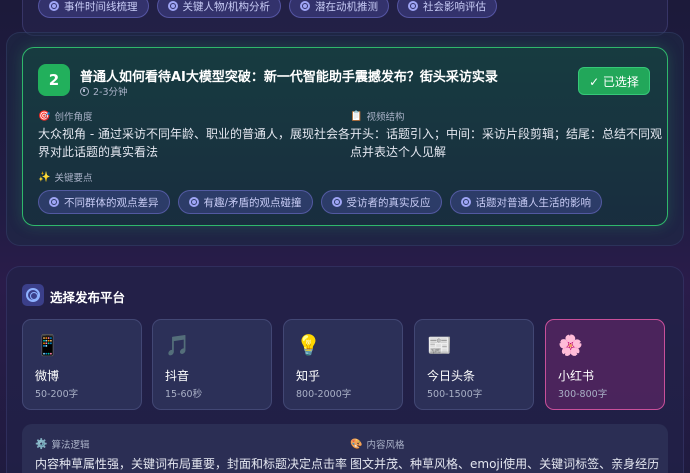 Image resolution: width=690 pixels, height=473 pixels. I want to click on platform-range: 300-800字, so click(583, 394).